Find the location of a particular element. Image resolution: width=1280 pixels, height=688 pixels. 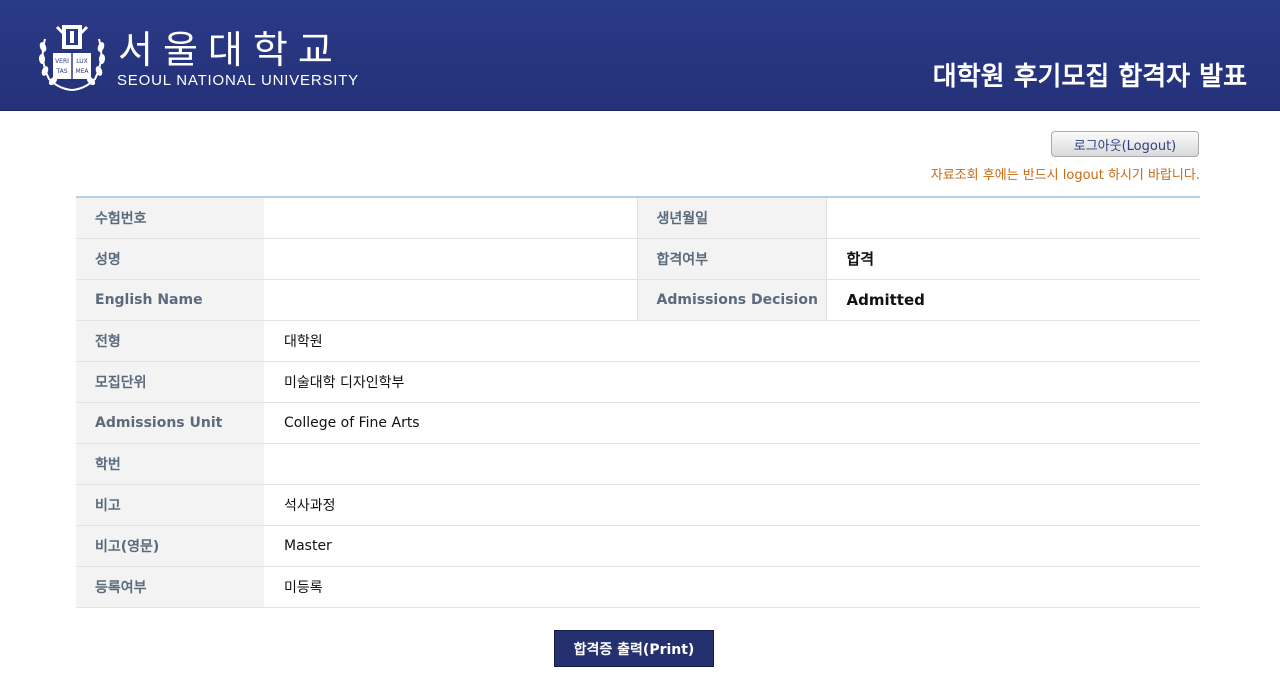

birth-date-value is located at coordinates (1013, 217).